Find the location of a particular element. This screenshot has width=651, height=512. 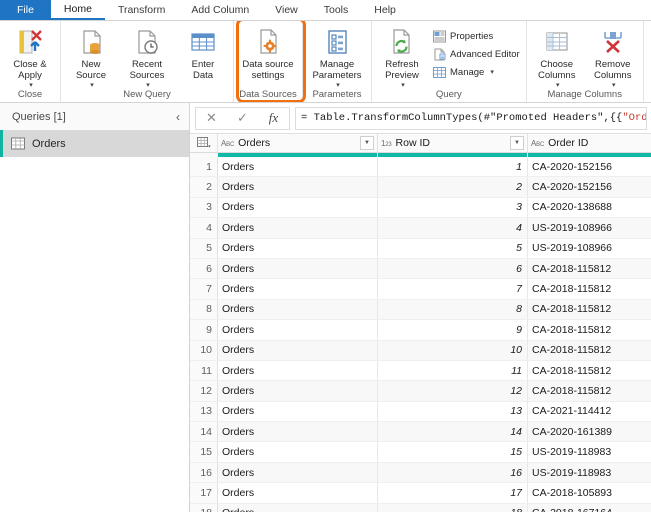

manage-parameters-caret-icon: ▾ is located at coordinates (338, 85).